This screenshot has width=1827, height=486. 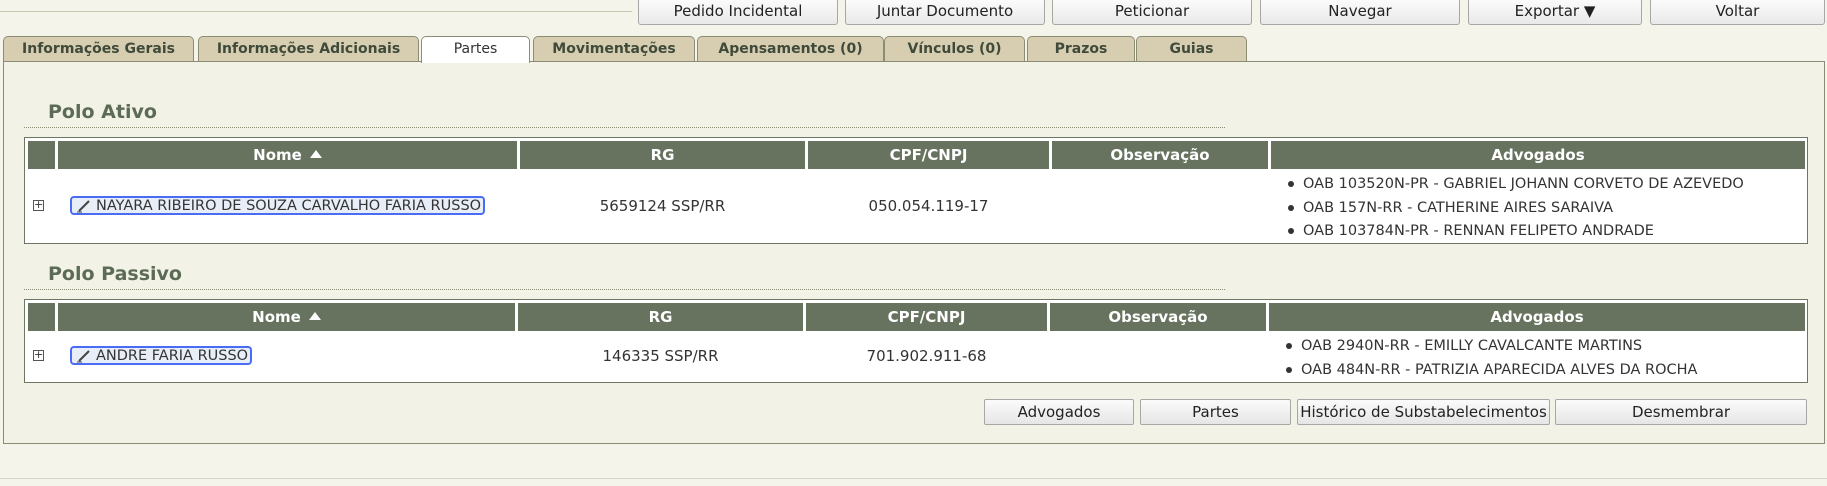 I want to click on partes-button: Partes, so click(x=1215, y=412).